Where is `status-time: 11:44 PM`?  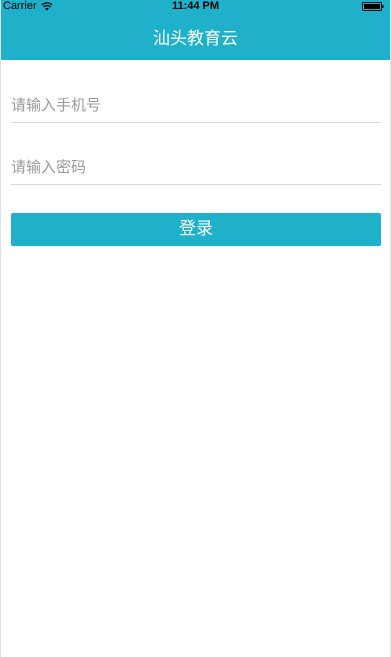
status-time: 11:44 PM is located at coordinates (195, 6).